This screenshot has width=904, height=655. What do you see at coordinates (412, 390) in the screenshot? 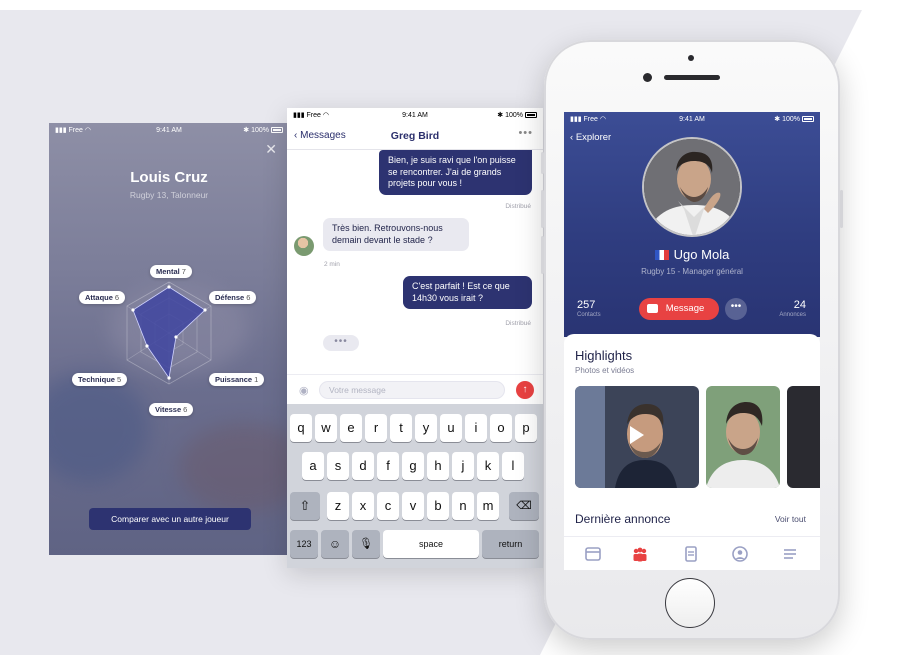
I see `message-input: Votre message` at bounding box center [412, 390].